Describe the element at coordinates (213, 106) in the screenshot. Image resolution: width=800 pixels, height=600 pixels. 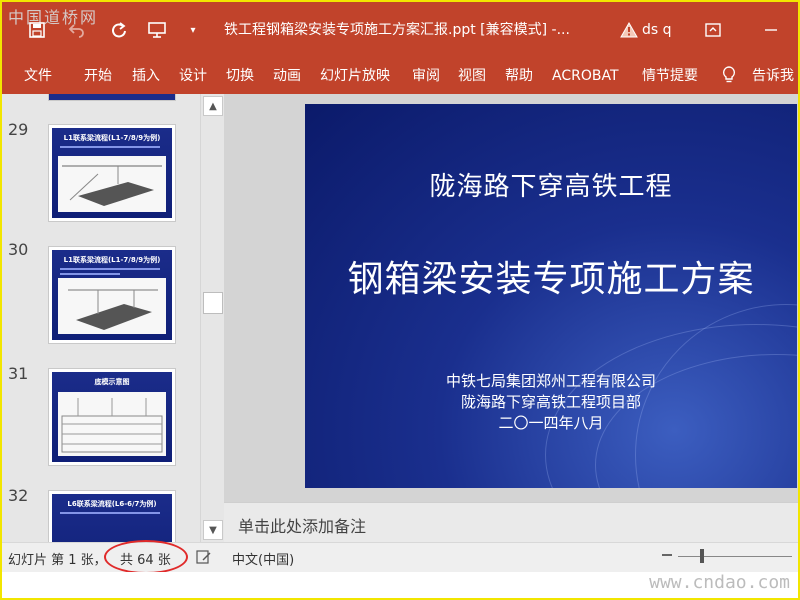
I see `scroll-up-icon: ▲` at that location.